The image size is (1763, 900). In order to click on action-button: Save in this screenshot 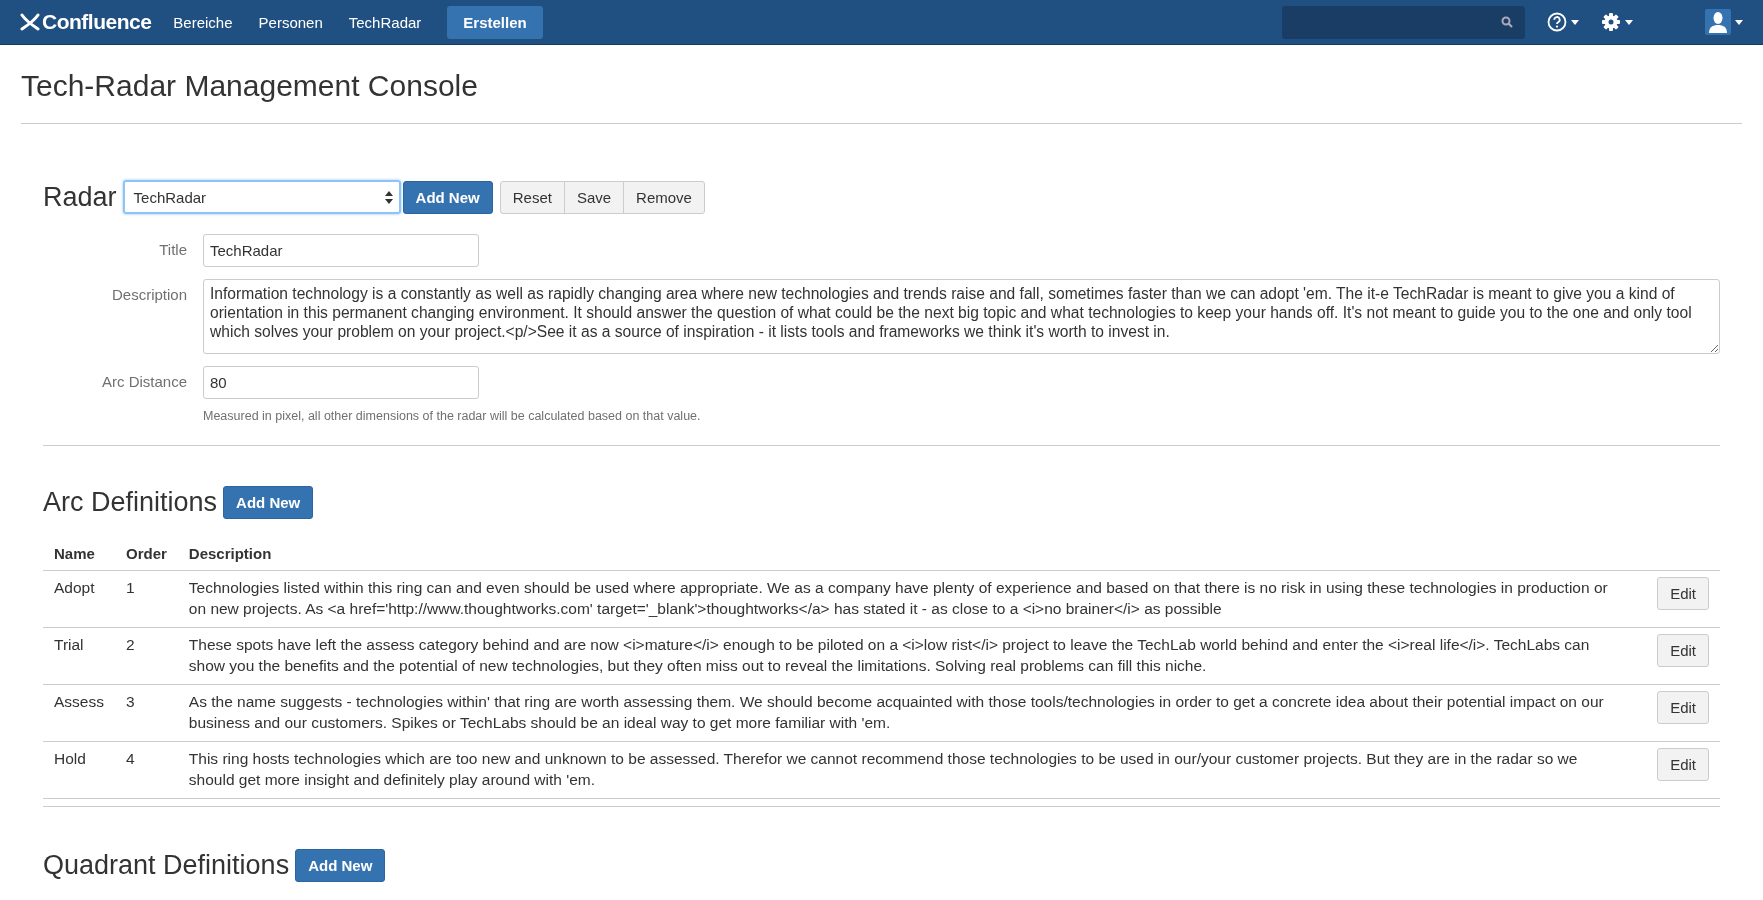, I will do `click(594, 197)`.